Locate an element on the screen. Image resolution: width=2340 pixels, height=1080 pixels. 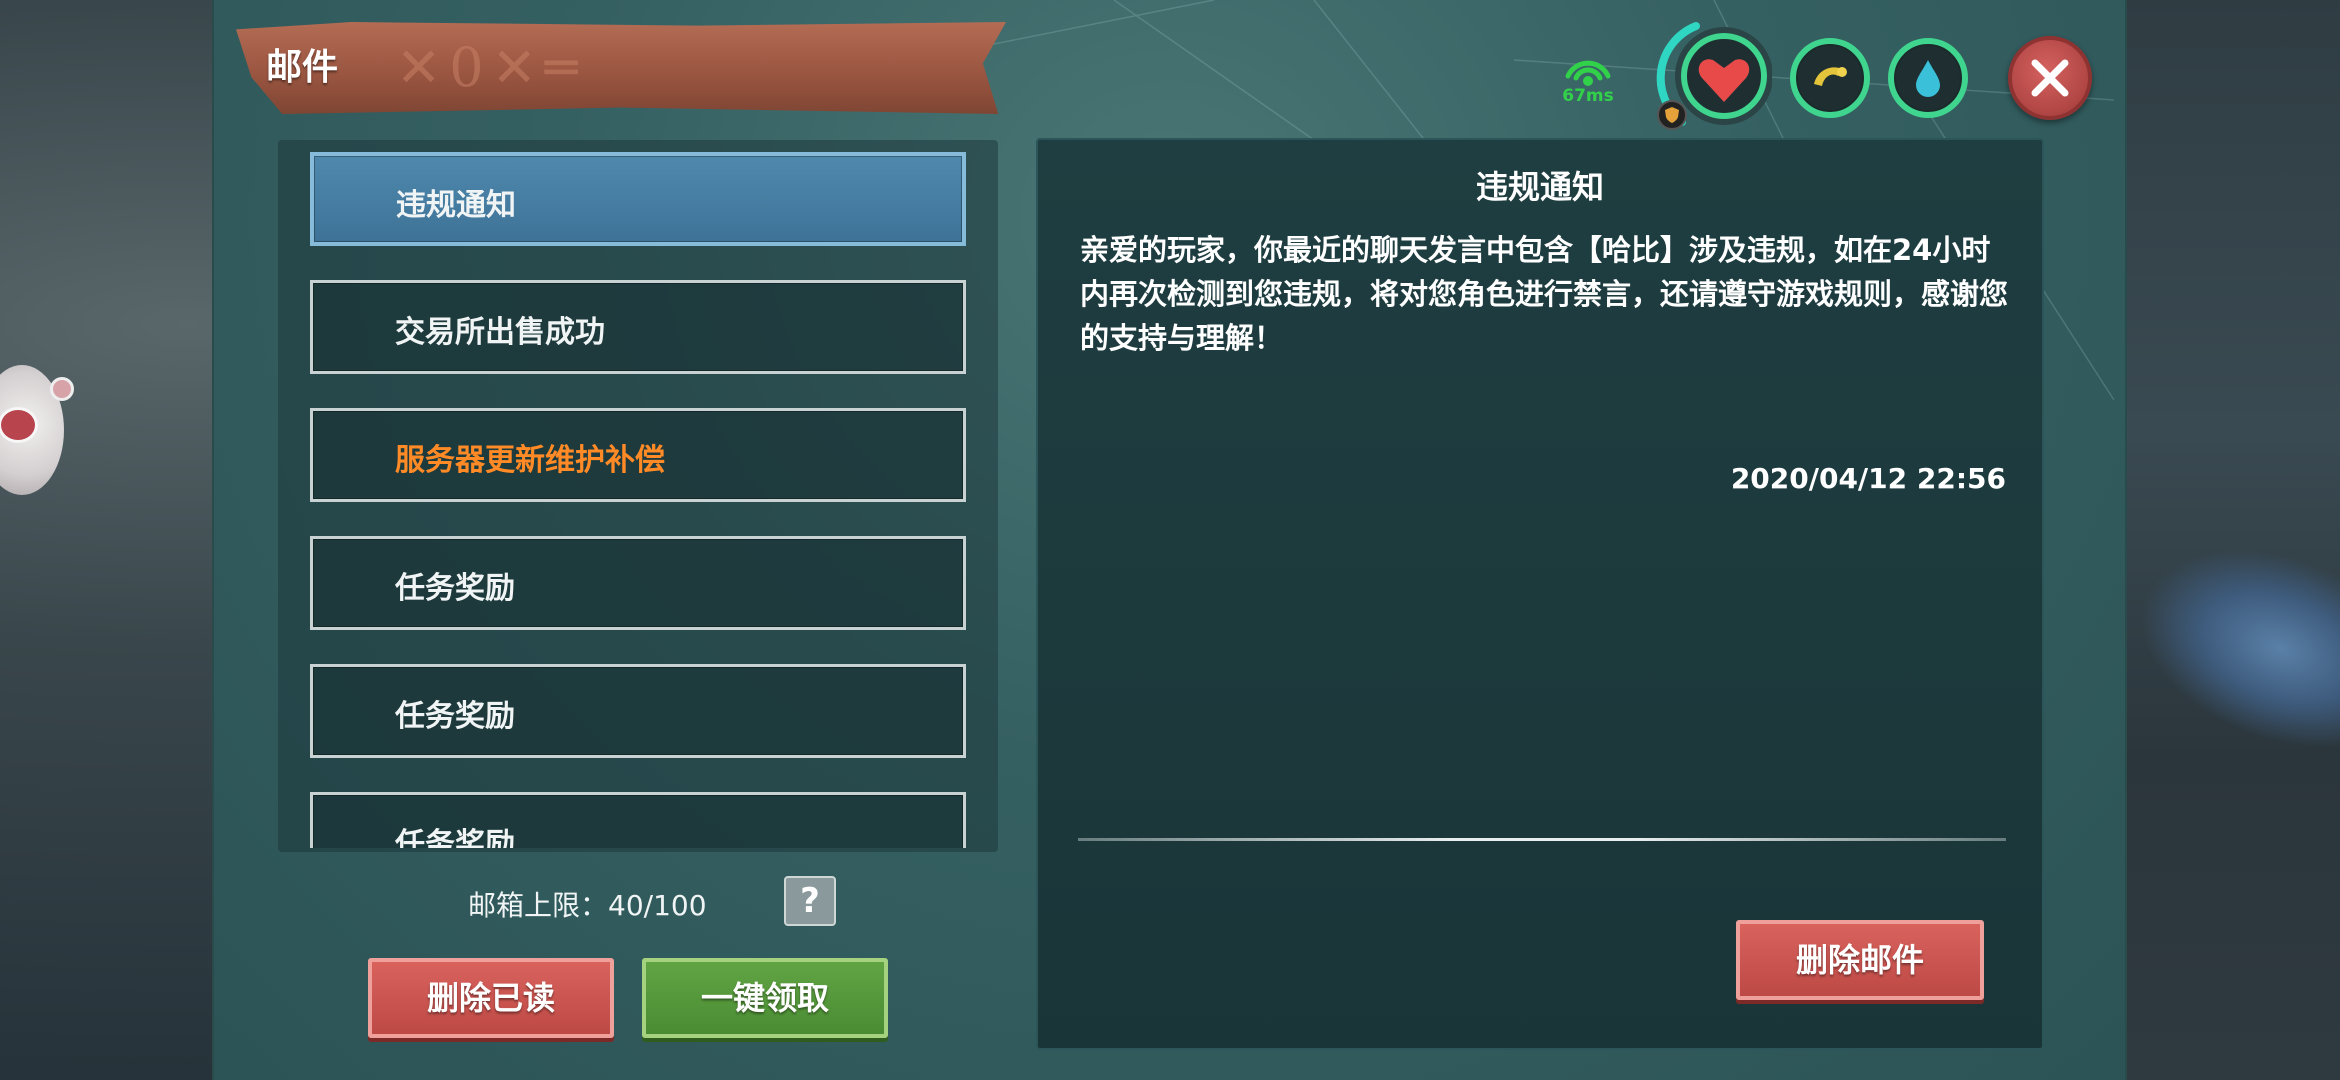
page-title: 邮件 is located at coordinates (302, 67).